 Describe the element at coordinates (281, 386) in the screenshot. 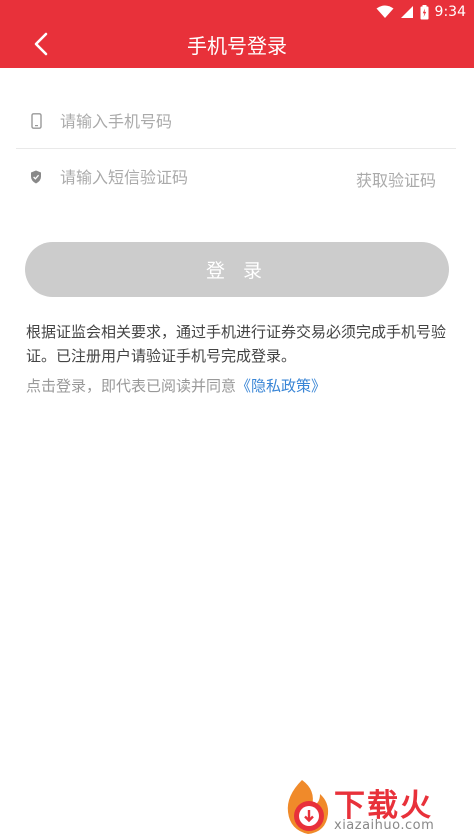

I see `privacy-policy-link: 《隐私政策》` at that location.